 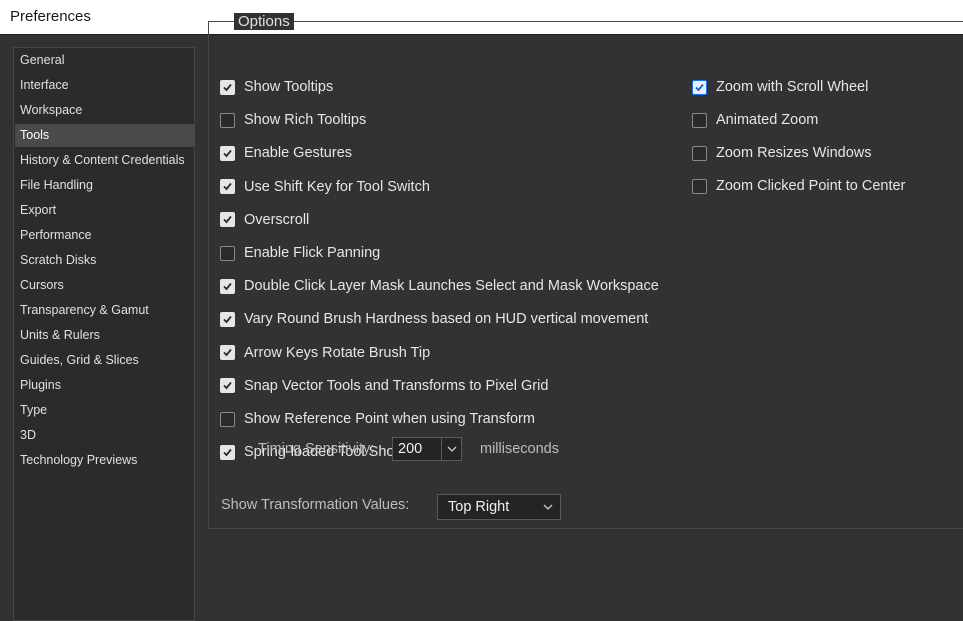 I want to click on sidebar-item-units-and-rulers: Units & Rulers, so click(x=105, y=335).